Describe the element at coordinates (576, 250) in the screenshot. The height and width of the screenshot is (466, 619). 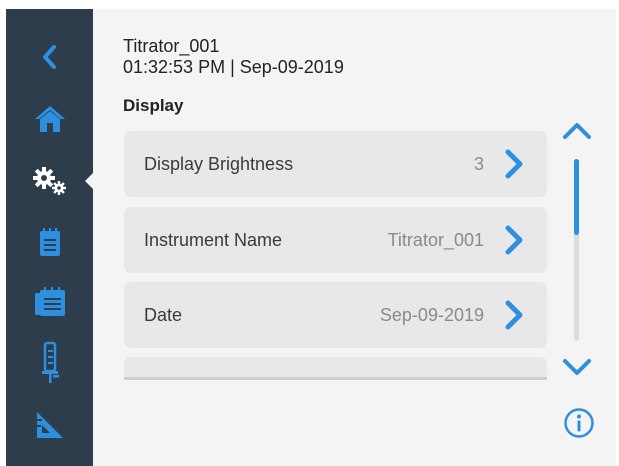
I see `scrollbar-track` at that location.